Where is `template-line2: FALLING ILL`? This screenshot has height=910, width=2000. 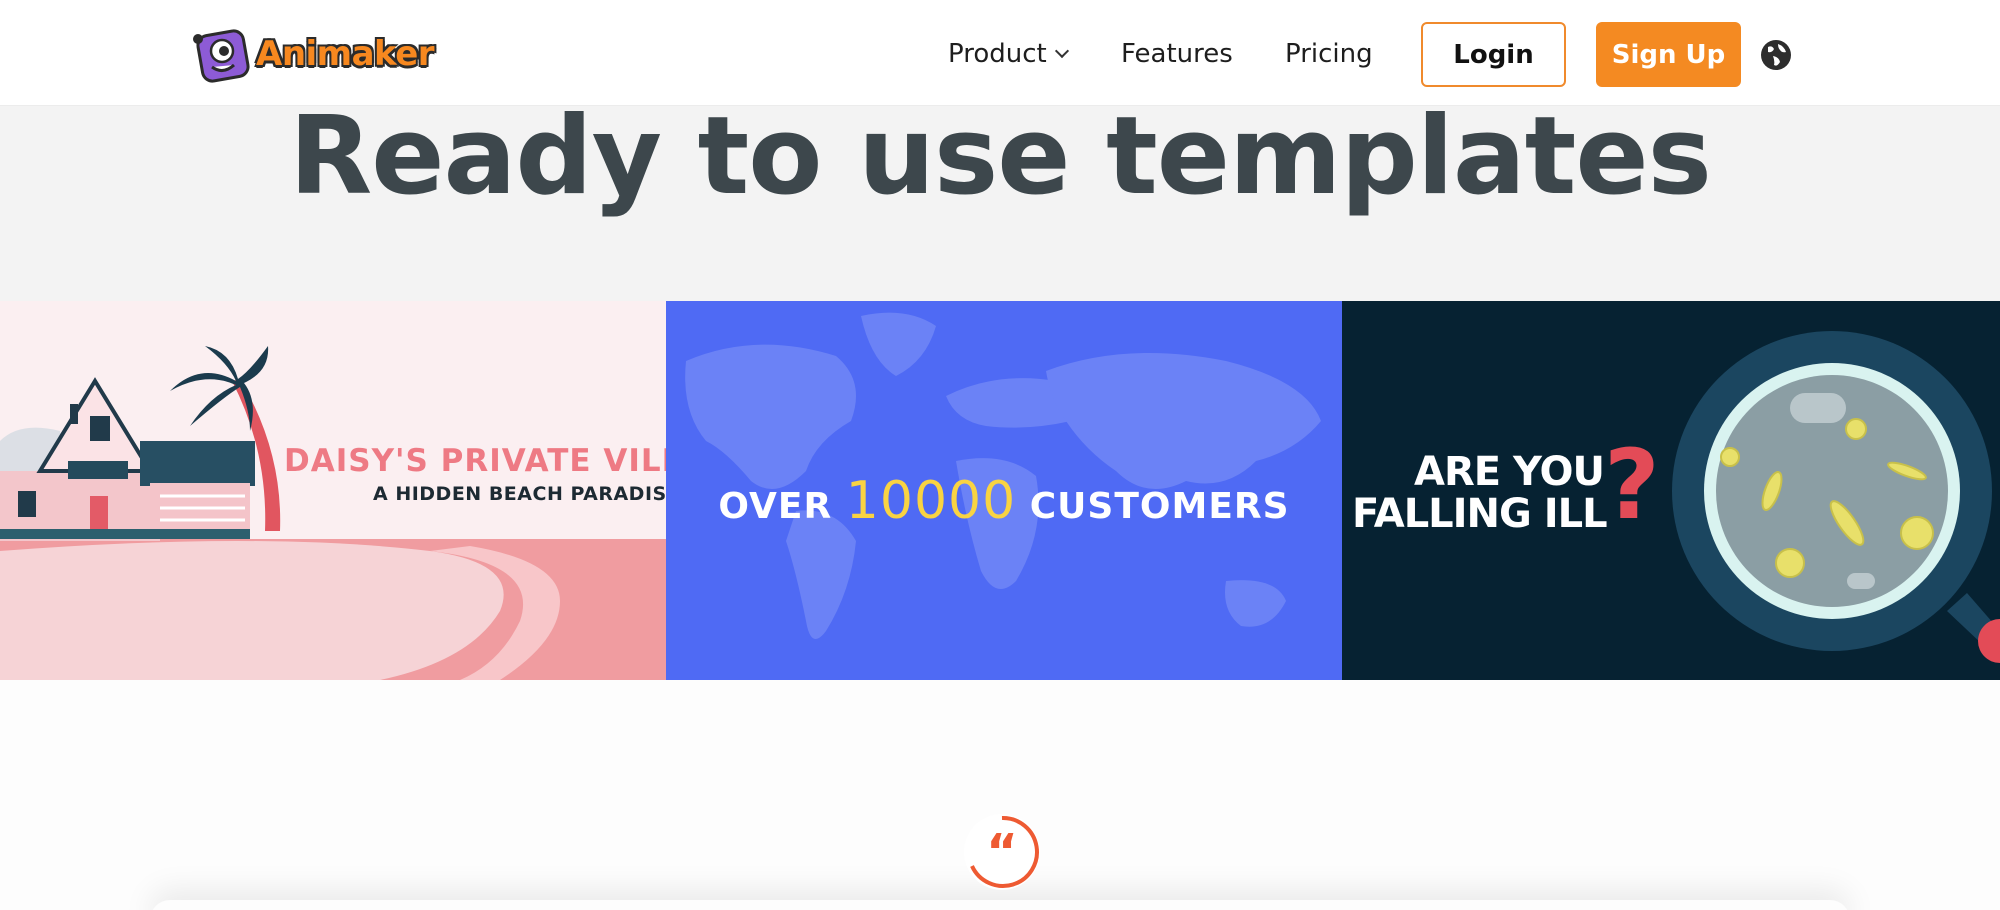
template-line2: FALLING ILL is located at coordinates (1480, 514).